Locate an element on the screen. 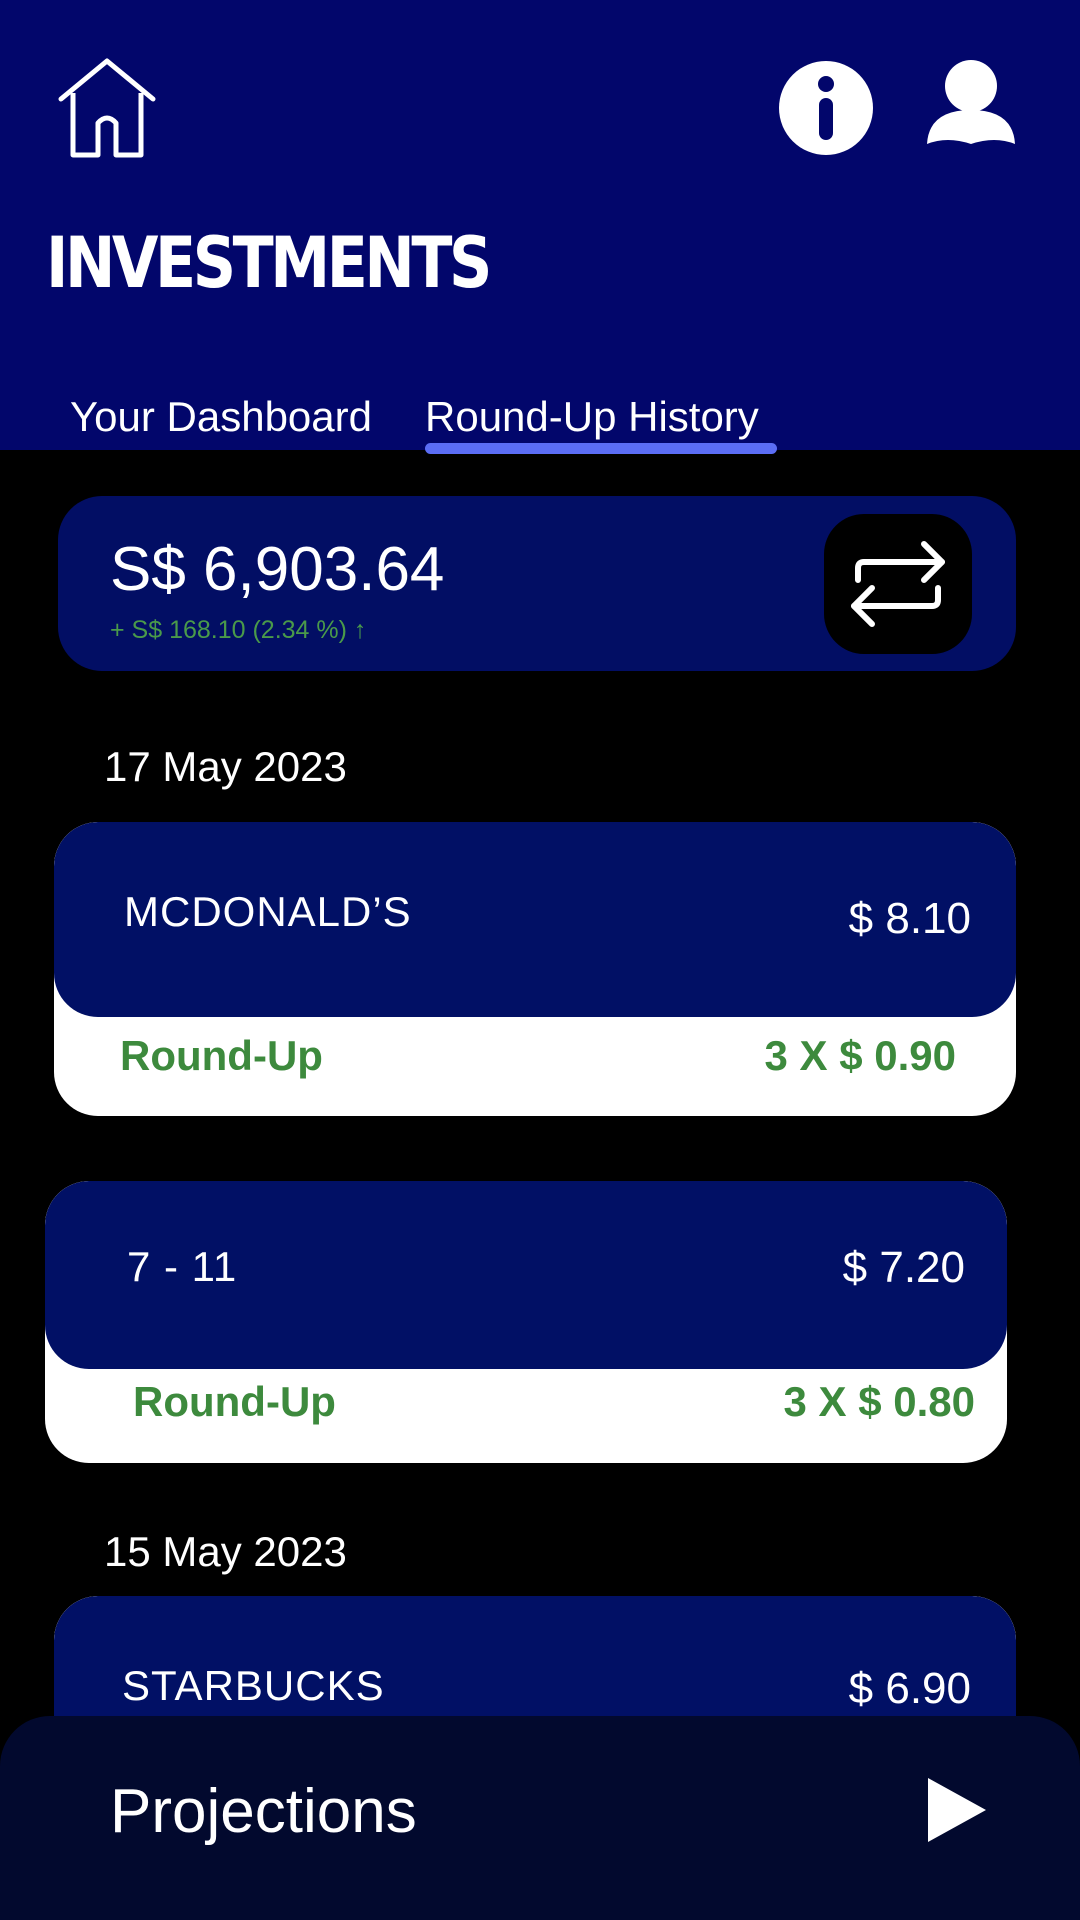 The height and width of the screenshot is (1920, 1080). home-icon is located at coordinates (107, 107).